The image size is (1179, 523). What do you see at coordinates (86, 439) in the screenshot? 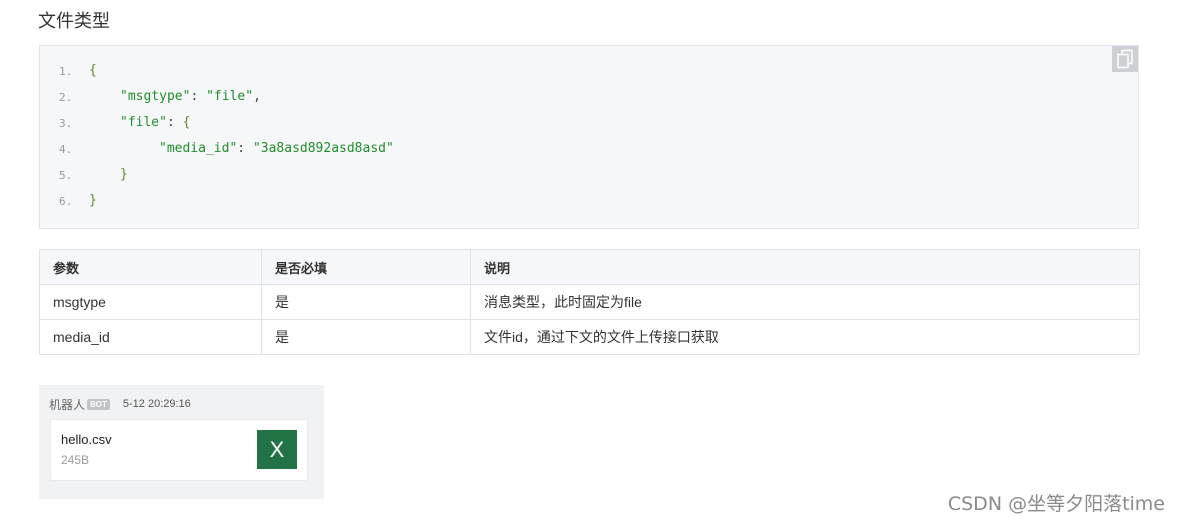
I see `file-name: hello.csv` at bounding box center [86, 439].